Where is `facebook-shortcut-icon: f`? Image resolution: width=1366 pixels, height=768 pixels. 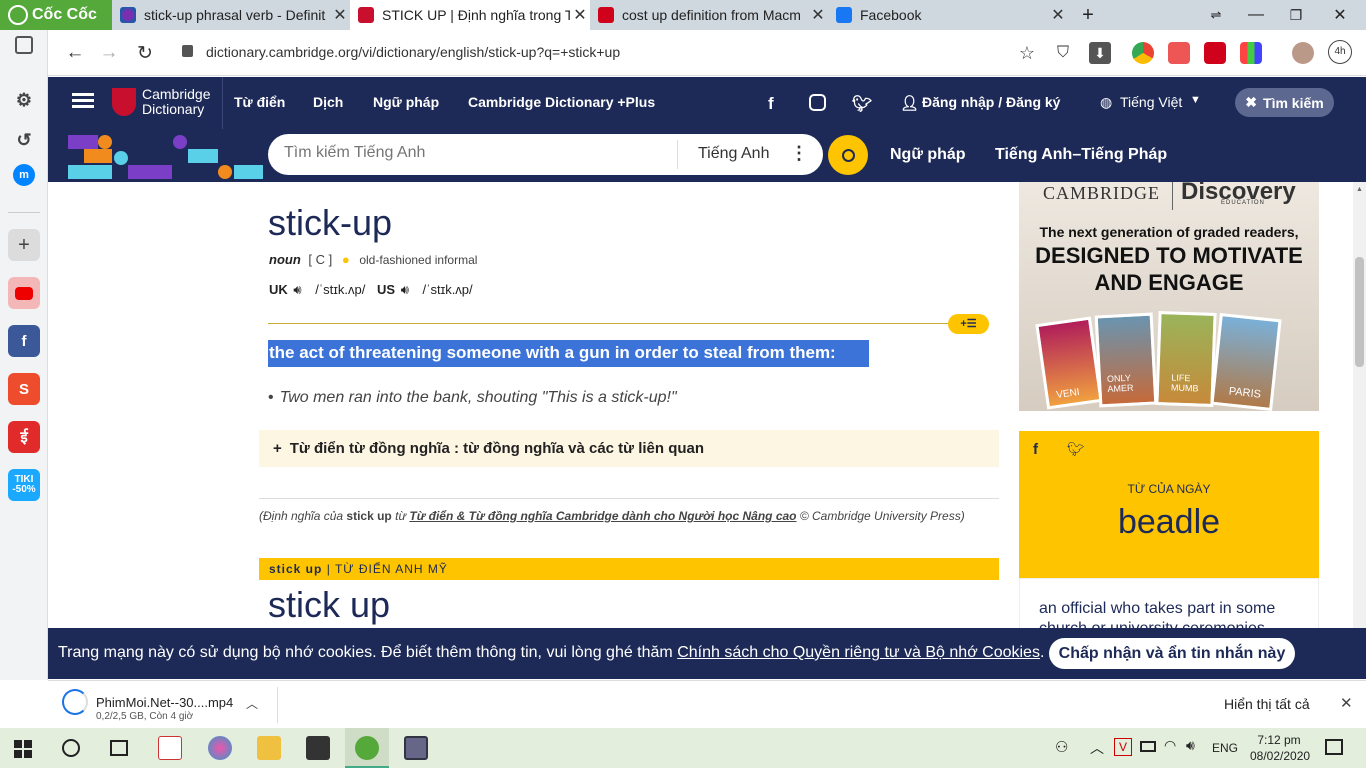
facebook-shortcut-icon: f is located at coordinates (24, 341).